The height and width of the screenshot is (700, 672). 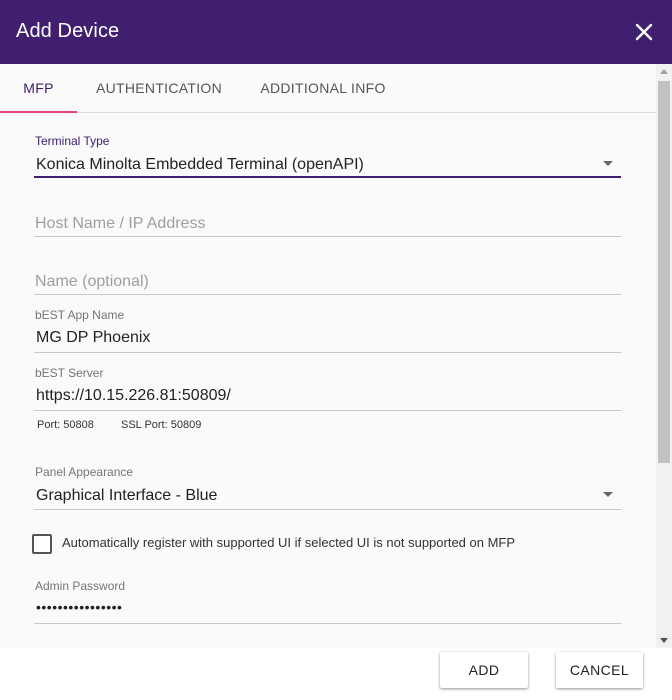 I want to click on terminal-type-label: Terminal Type, so click(x=72, y=141).